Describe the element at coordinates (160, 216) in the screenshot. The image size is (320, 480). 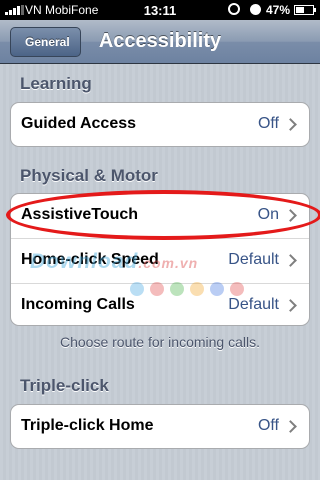
I see `row-assistivetouch: AssistiveTouch On` at that location.